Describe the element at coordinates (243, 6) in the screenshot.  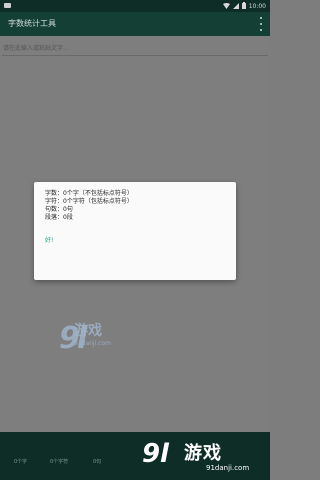
I see `battery-icon` at that location.